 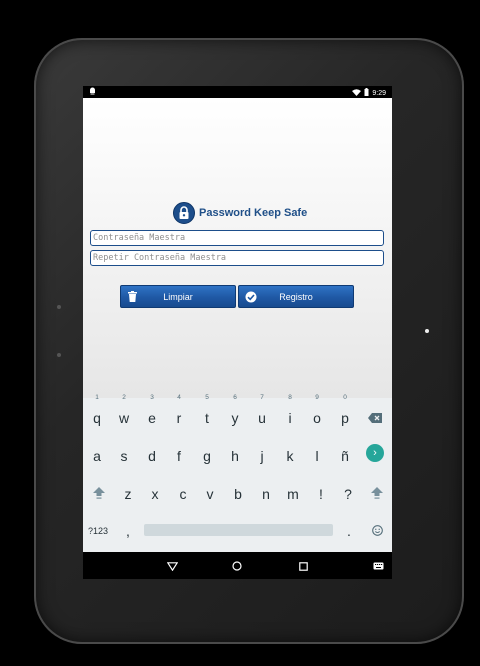 I want to click on key-k: k, so click(x=290, y=456).